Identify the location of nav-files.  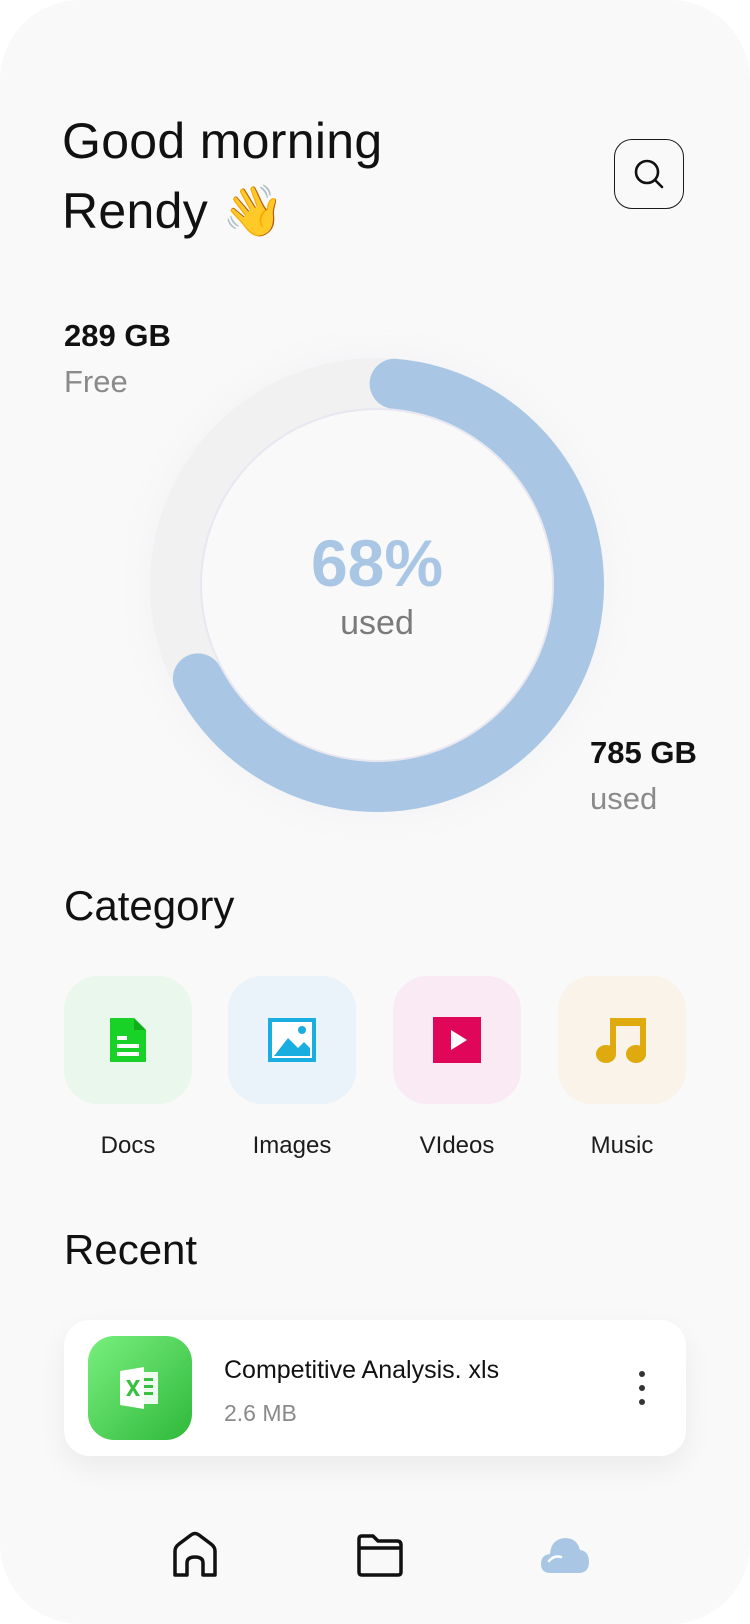
(380, 1555).